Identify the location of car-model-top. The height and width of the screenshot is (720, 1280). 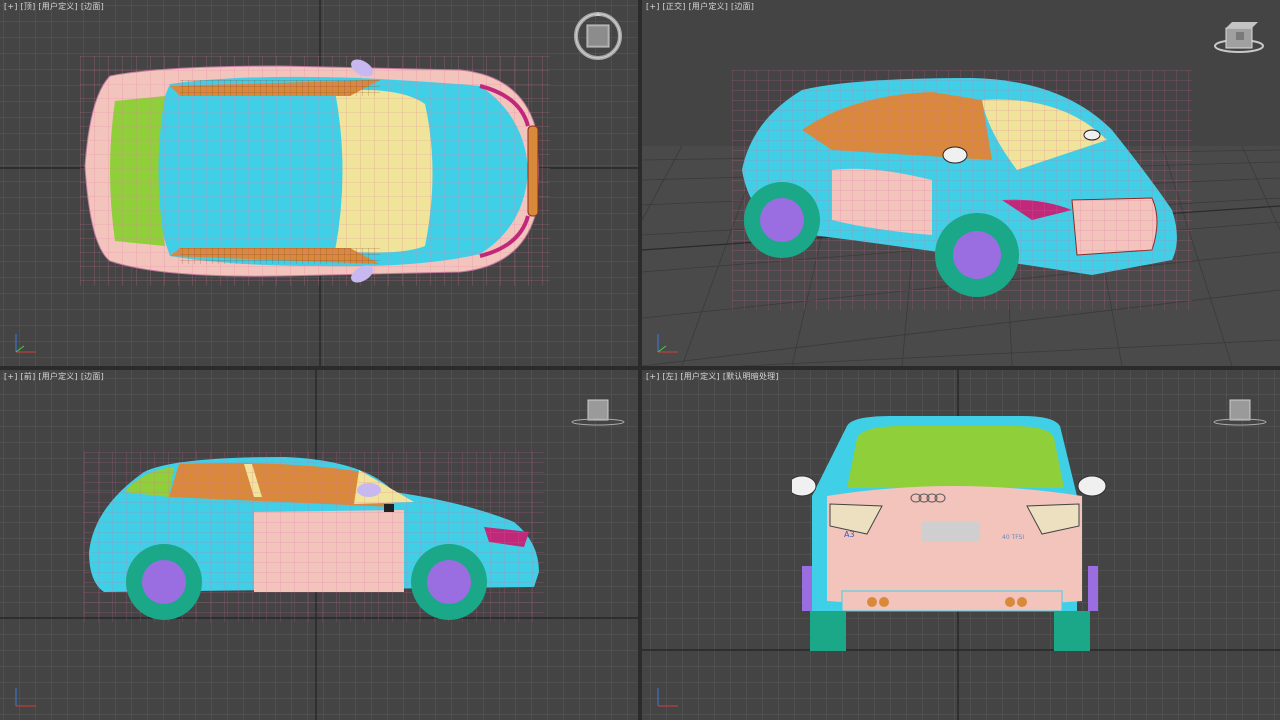
(315, 171).